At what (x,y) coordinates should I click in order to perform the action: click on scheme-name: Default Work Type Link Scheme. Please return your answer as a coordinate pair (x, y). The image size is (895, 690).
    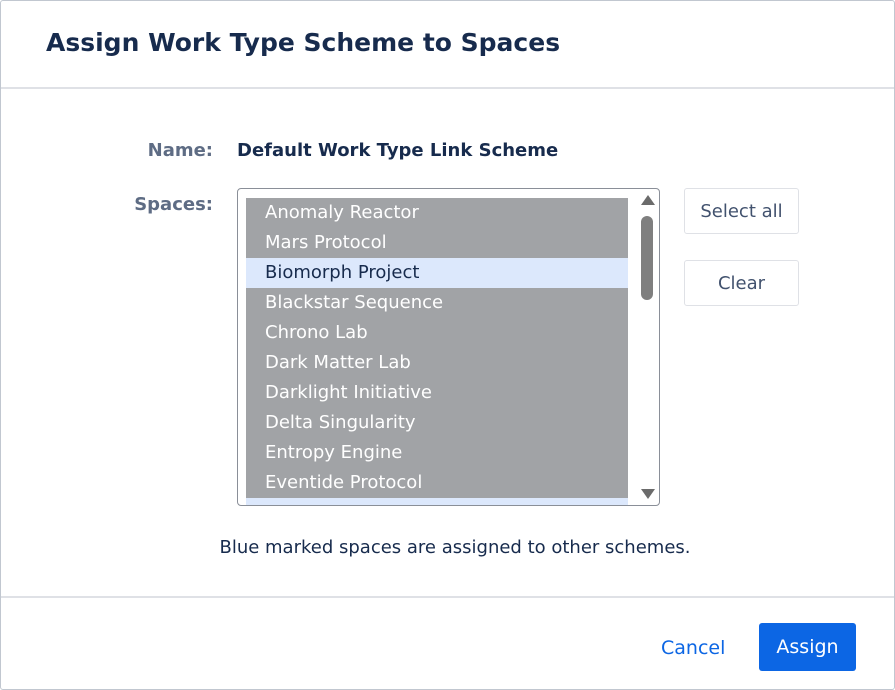
    Looking at the image, I should click on (398, 150).